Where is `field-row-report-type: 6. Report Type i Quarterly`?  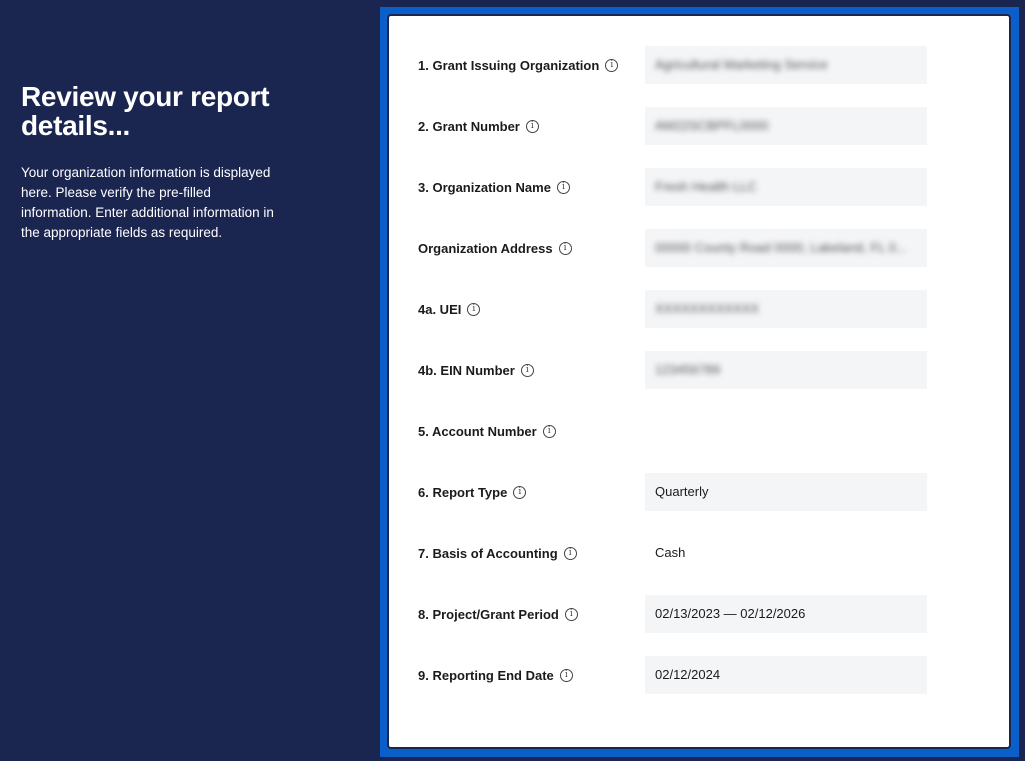 field-row-report-type: 6. Report Type i Quarterly is located at coordinates (699, 493).